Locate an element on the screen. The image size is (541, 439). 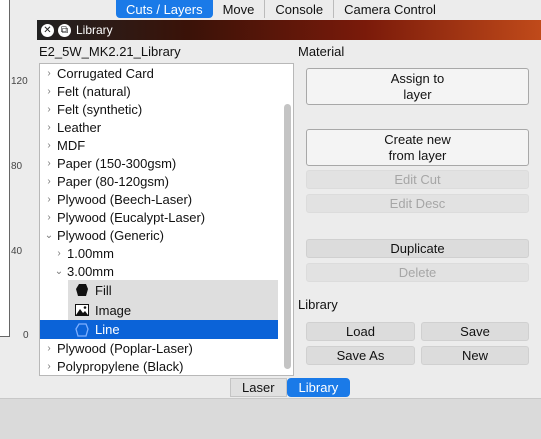
status-bar is located at coordinates (270, 418).